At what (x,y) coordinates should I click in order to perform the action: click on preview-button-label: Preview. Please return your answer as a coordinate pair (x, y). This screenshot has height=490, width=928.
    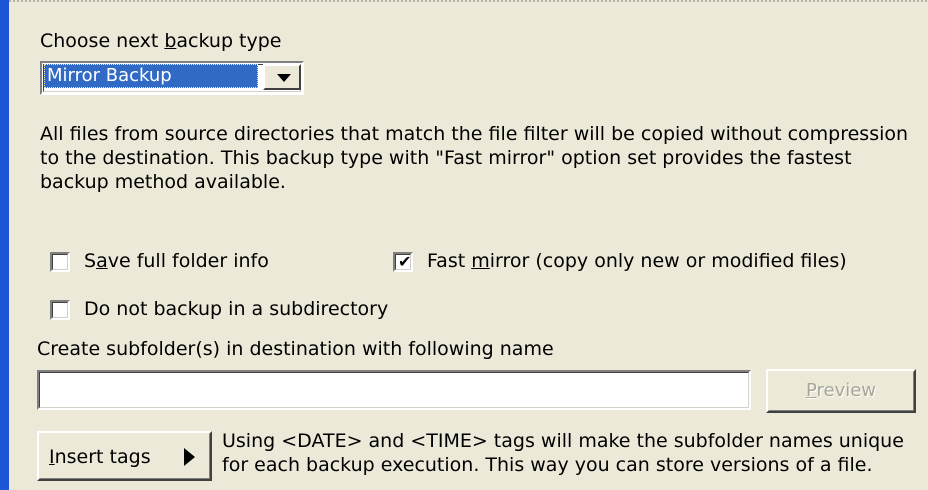
    Looking at the image, I should click on (841, 390).